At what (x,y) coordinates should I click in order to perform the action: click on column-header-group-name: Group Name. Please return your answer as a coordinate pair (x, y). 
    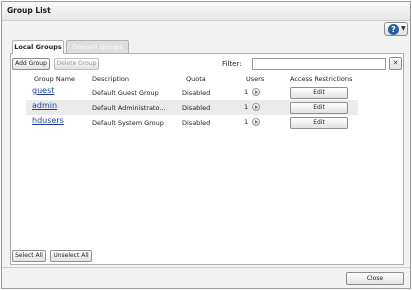
    Looking at the image, I should click on (54, 79).